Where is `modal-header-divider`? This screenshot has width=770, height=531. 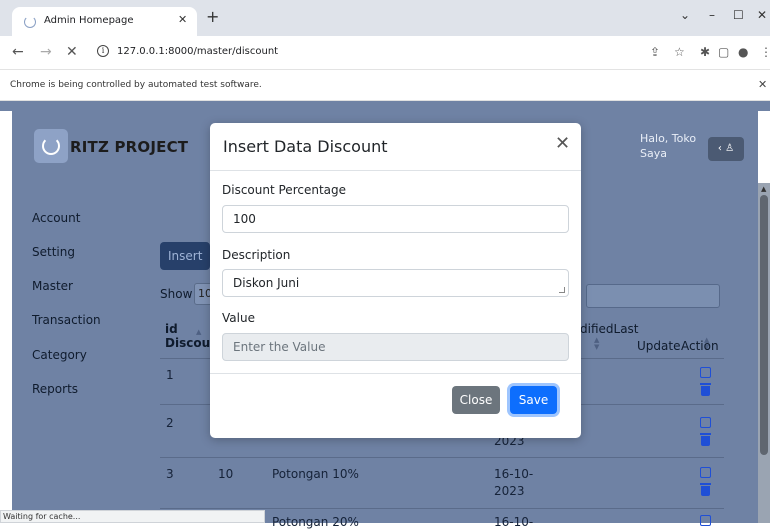 modal-header-divider is located at coordinates (395, 170).